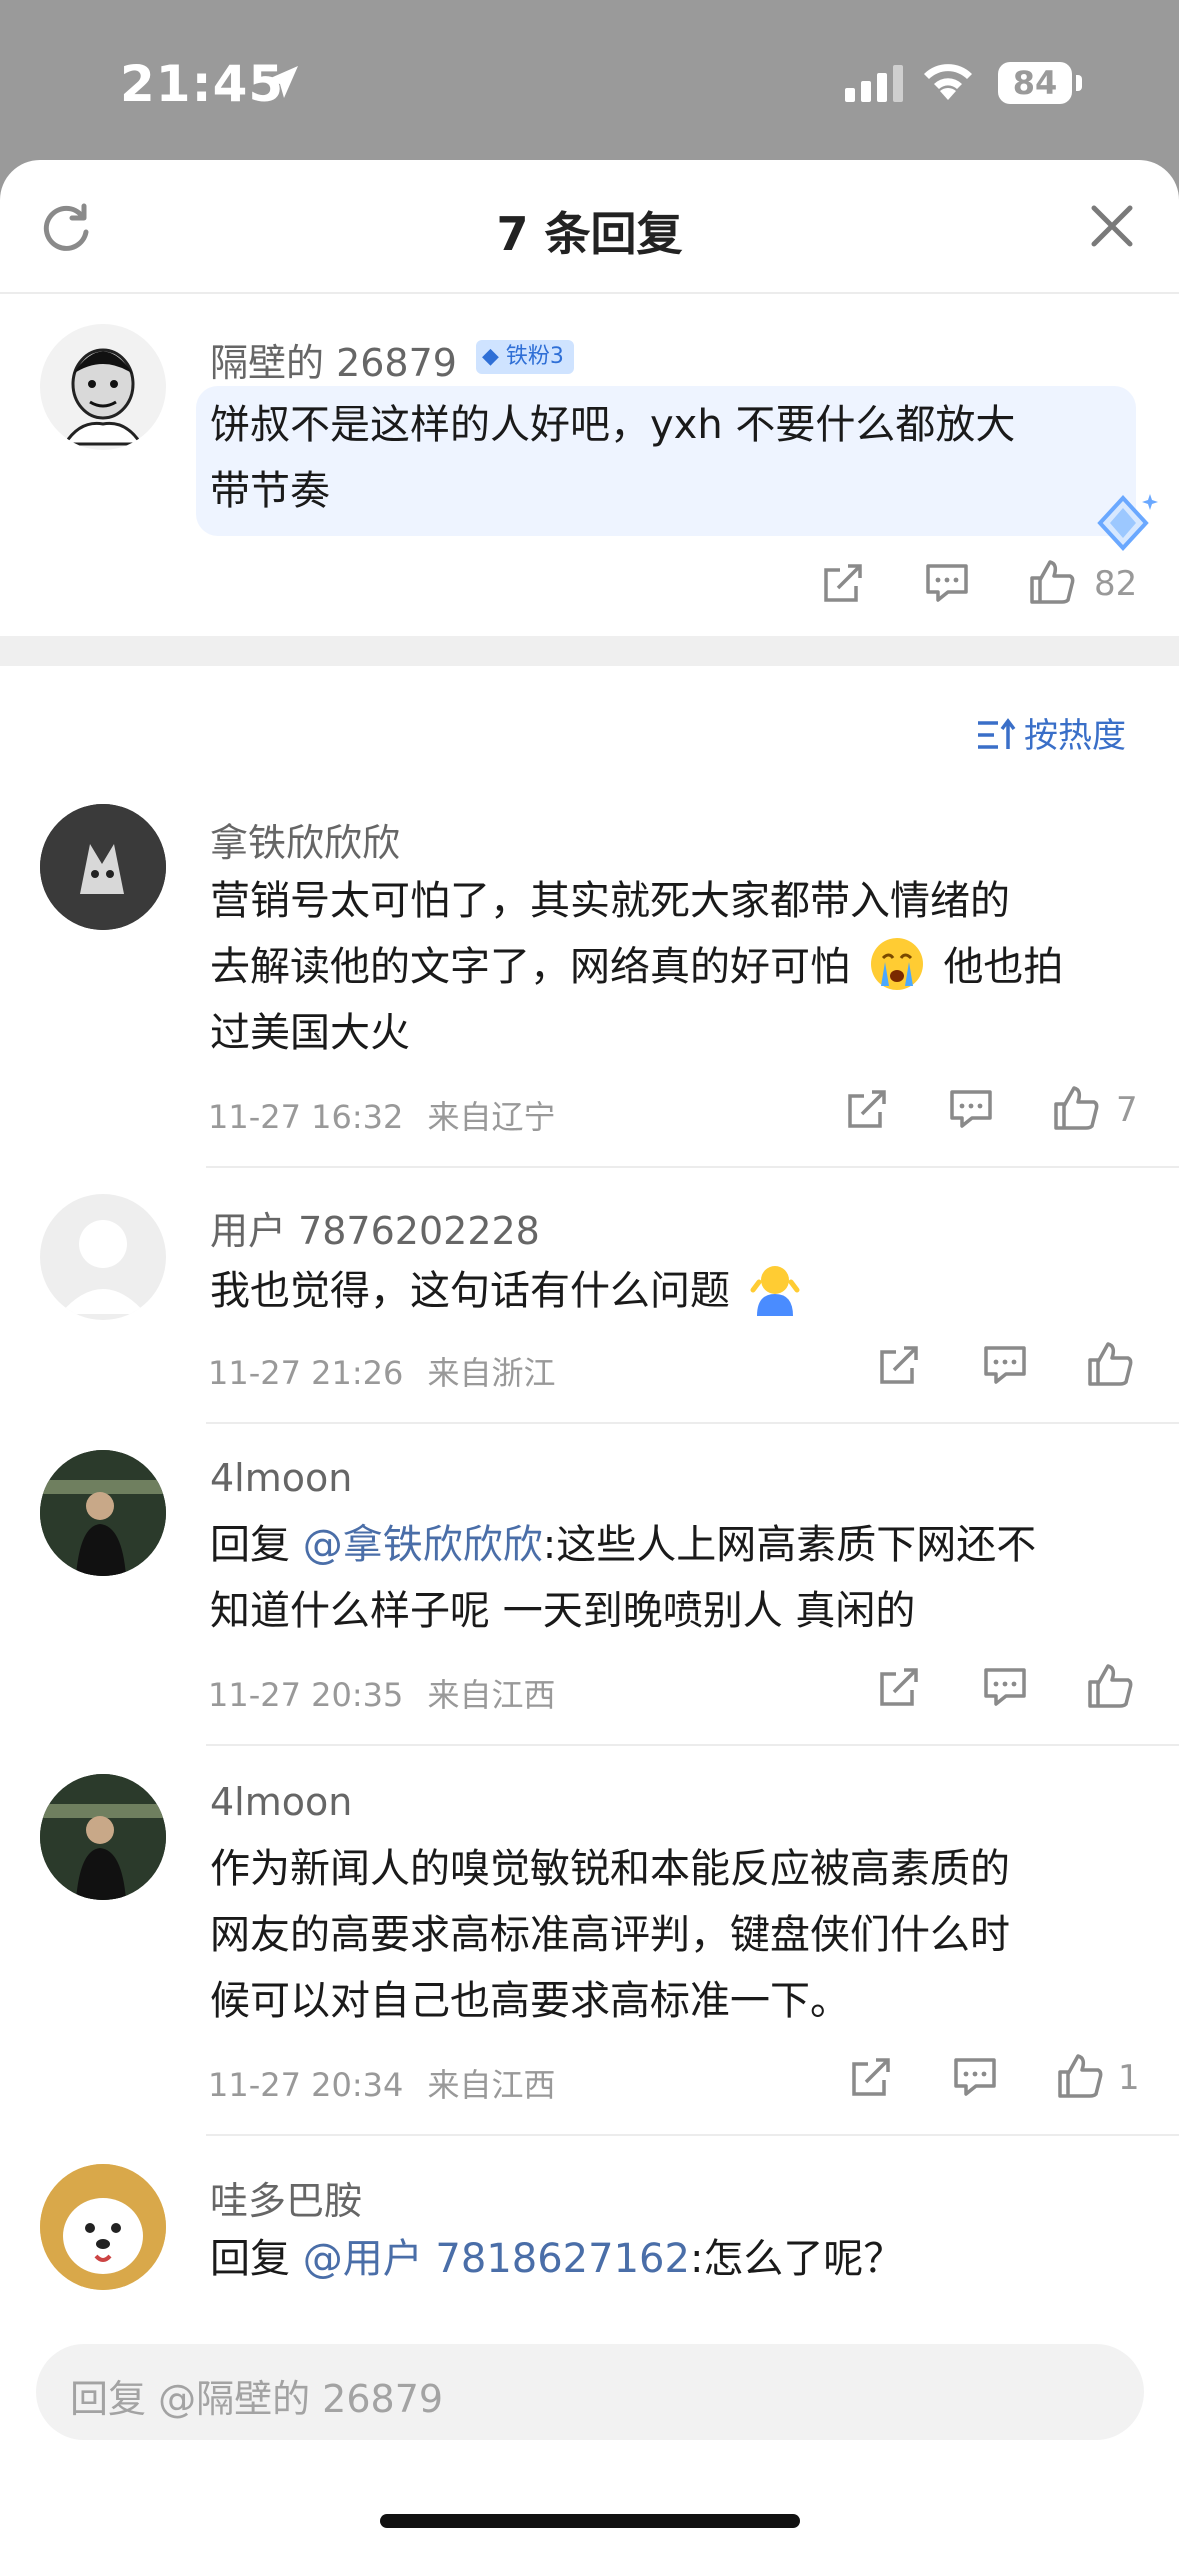  I want to click on comment-username: 隔壁的 26879, so click(333, 359).